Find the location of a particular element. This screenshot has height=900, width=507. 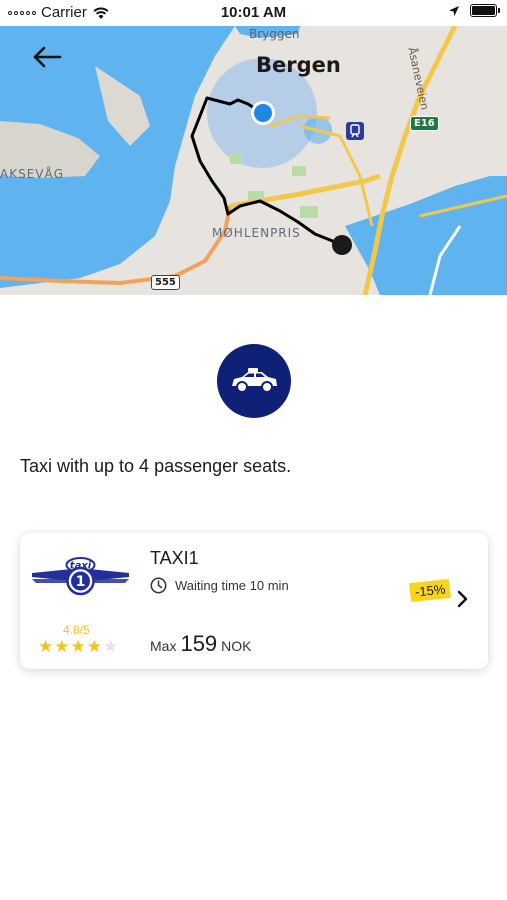

clock-icon is located at coordinates (158, 585).